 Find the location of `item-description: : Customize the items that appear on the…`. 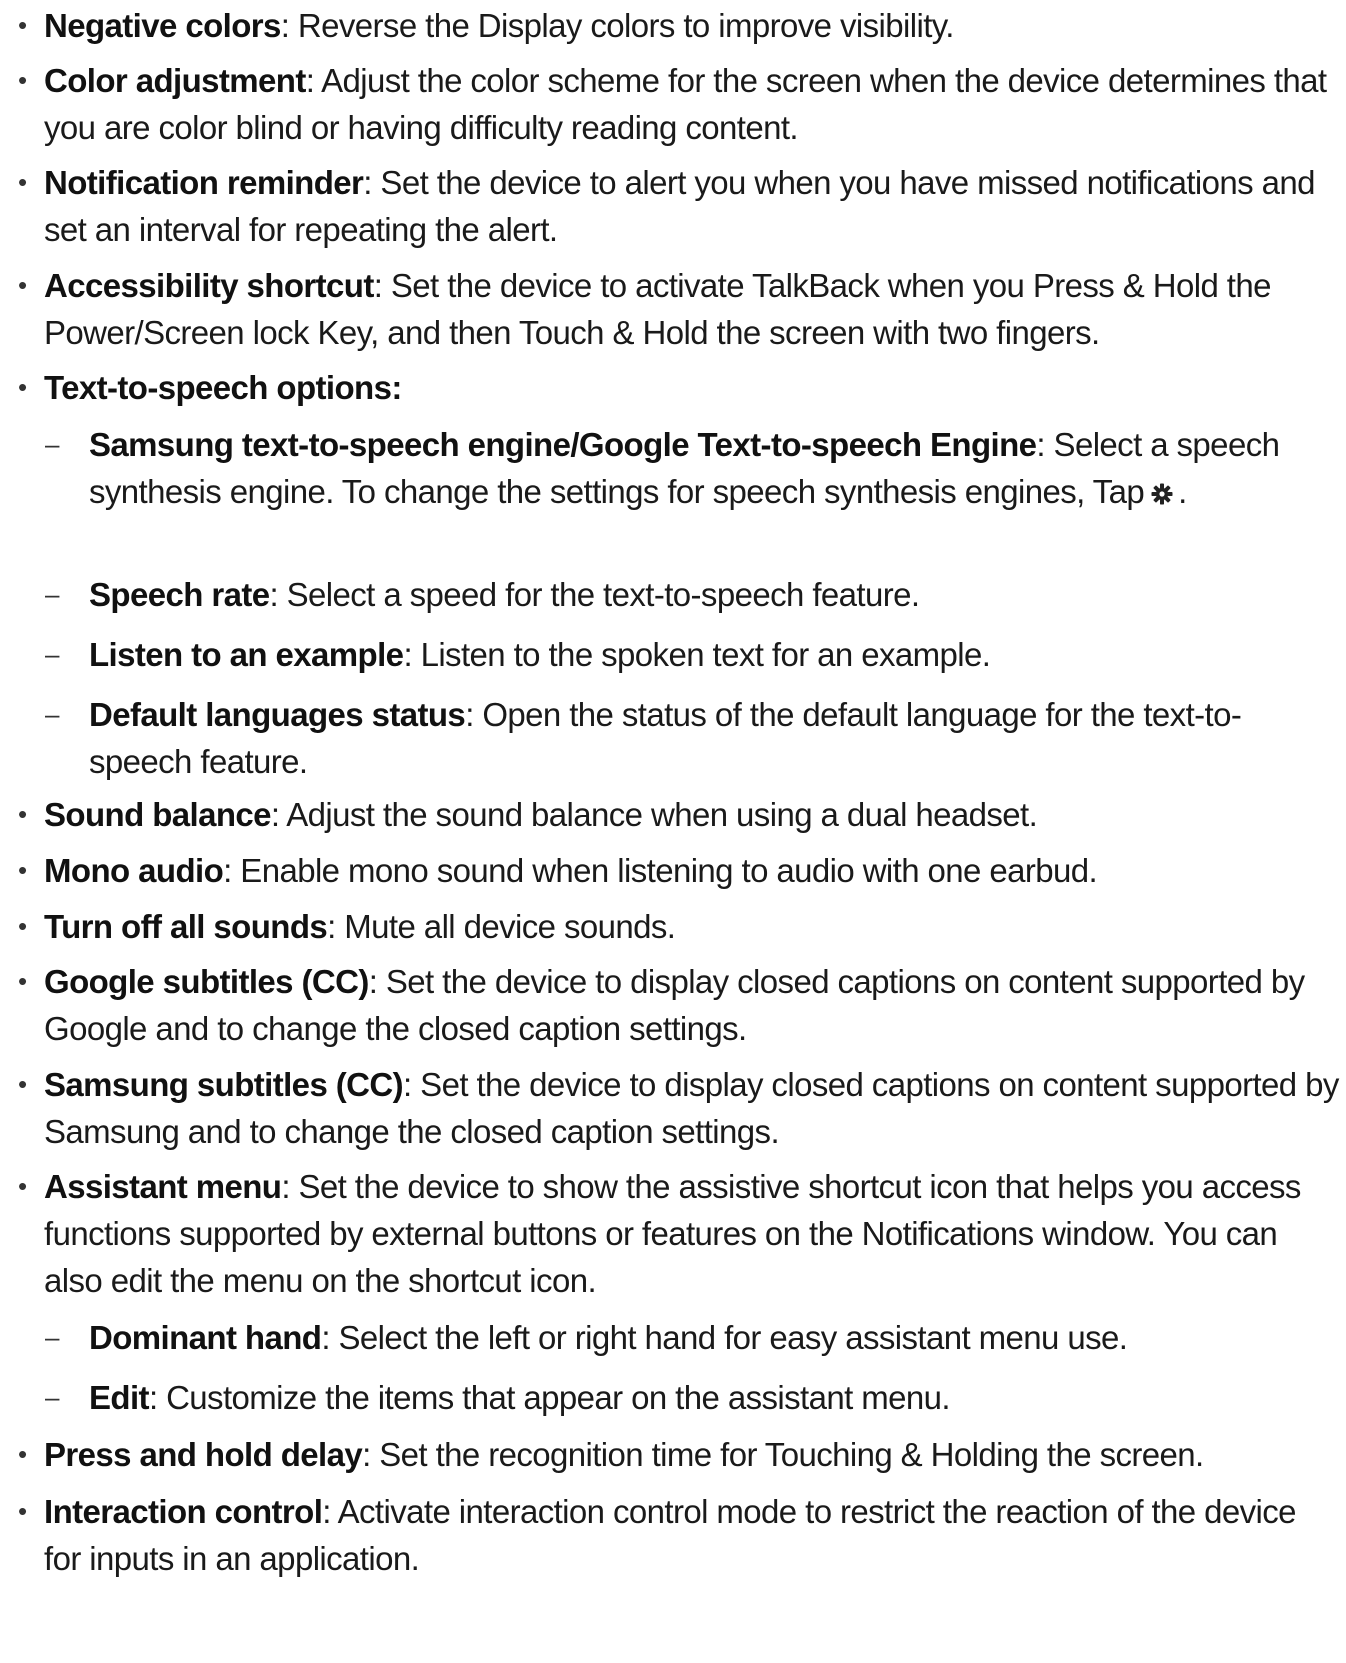

item-description: : Customize the items that appear on the… is located at coordinates (549, 1397).